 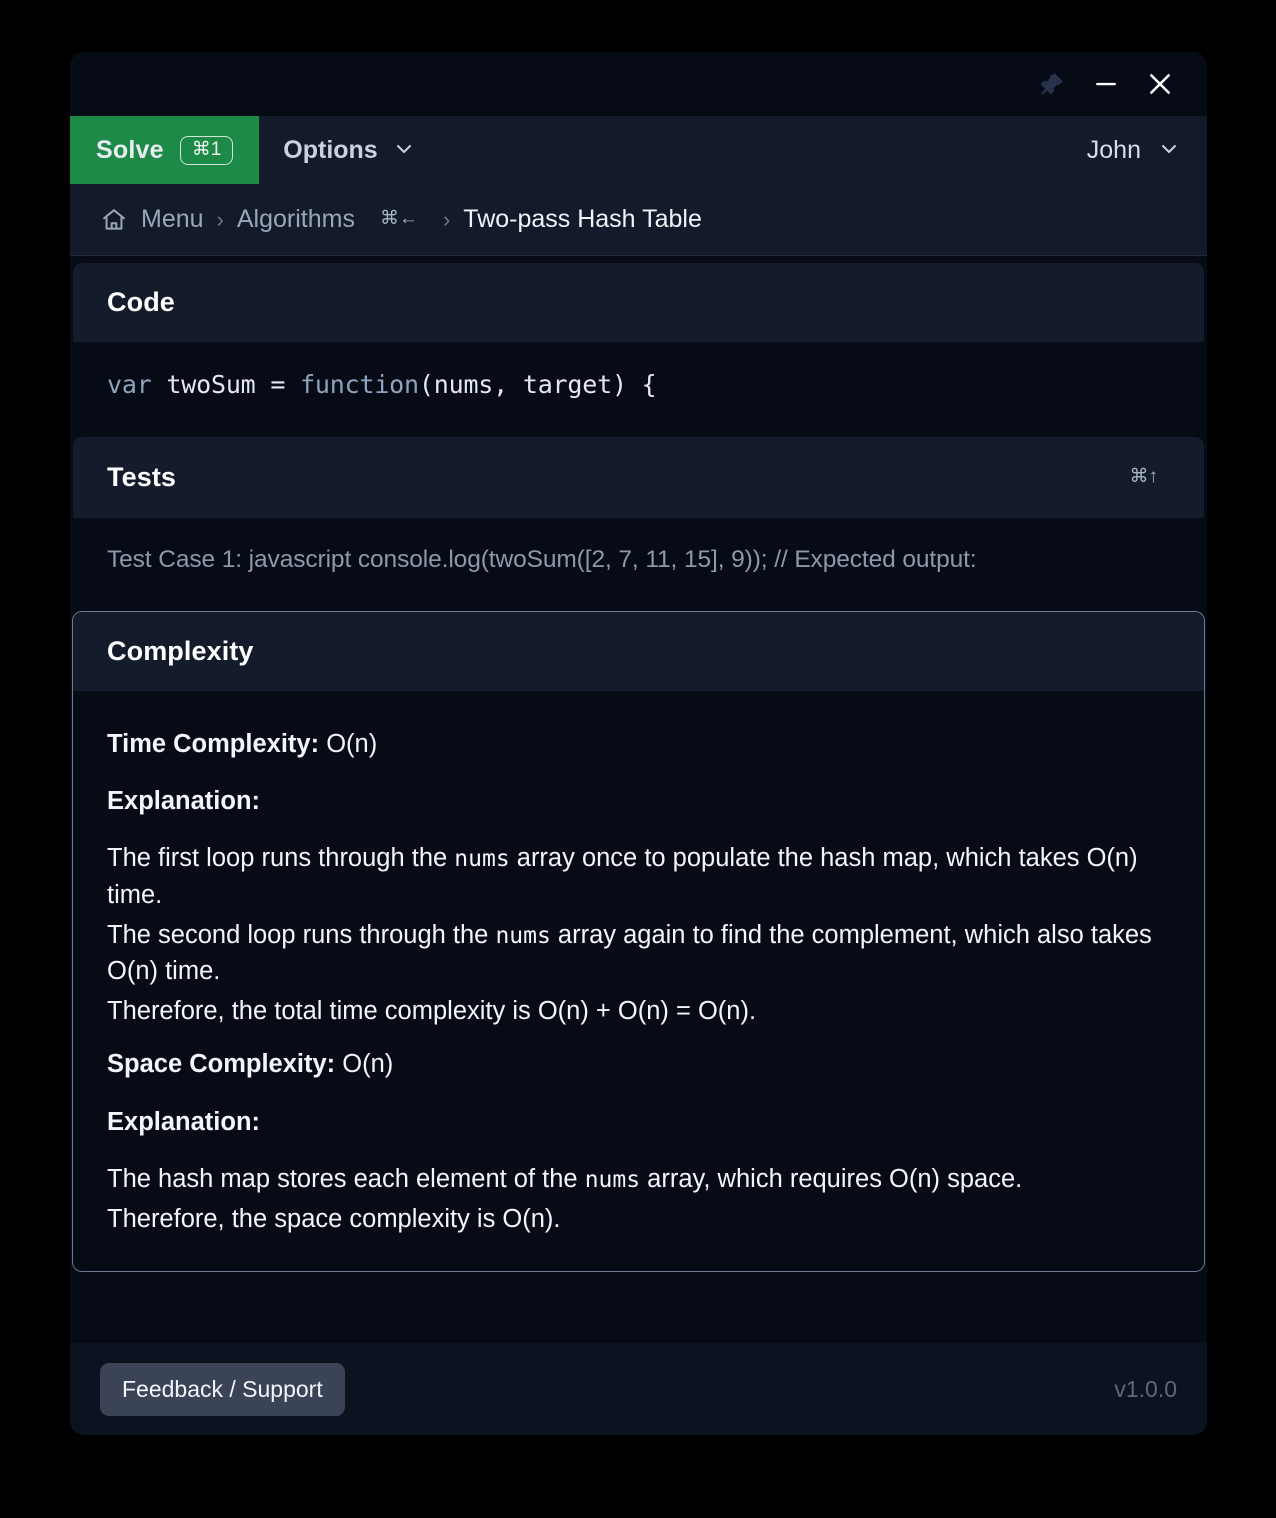 I want to click on minimize-button, so click(x=1106, y=84).